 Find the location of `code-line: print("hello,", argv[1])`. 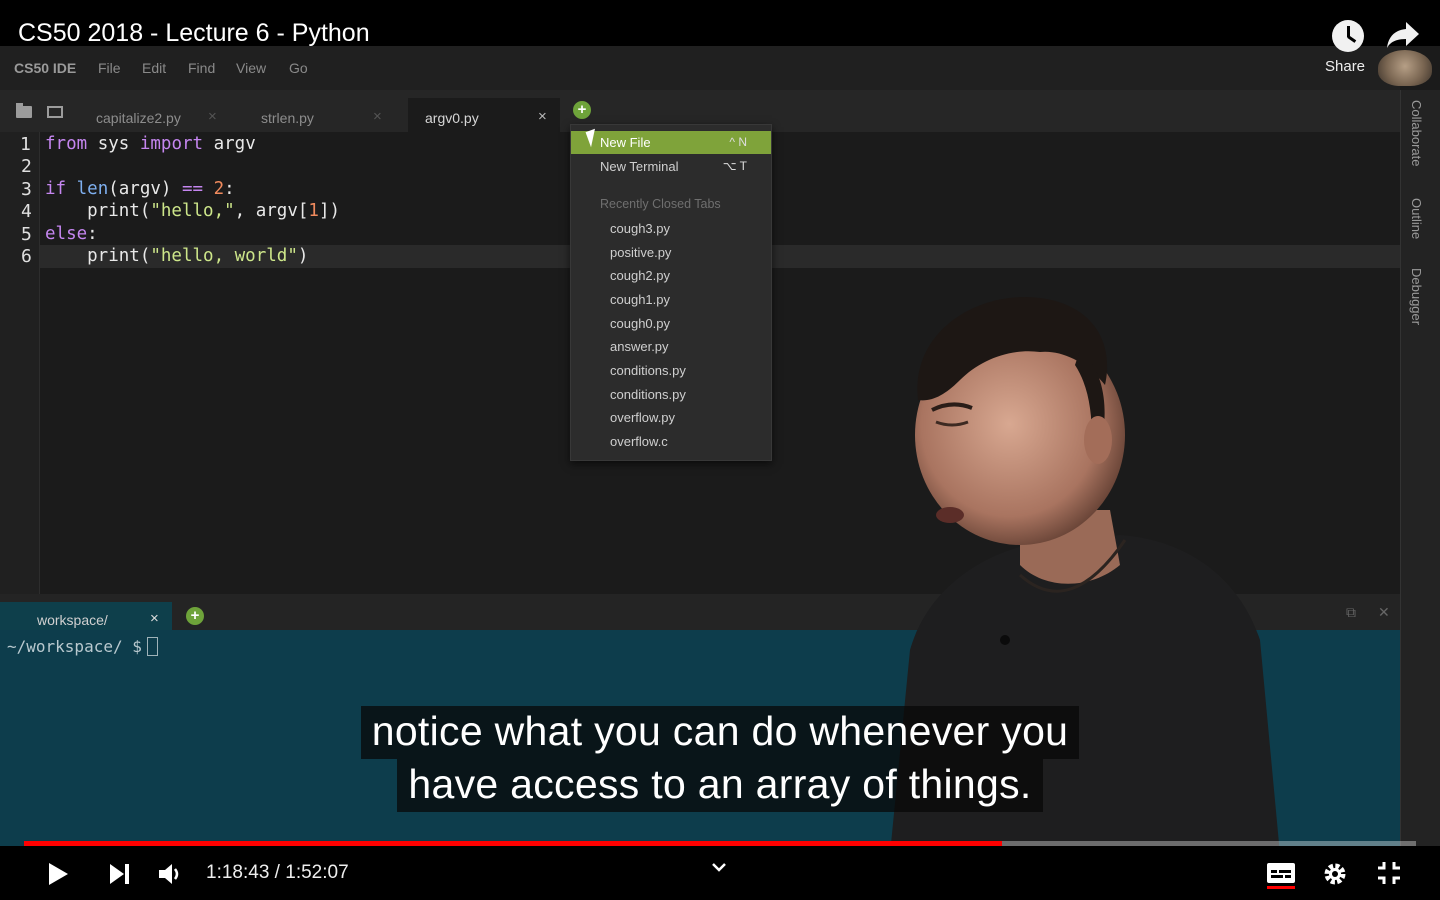

code-line: print("hello,", argv[1]) is located at coordinates (193, 211).